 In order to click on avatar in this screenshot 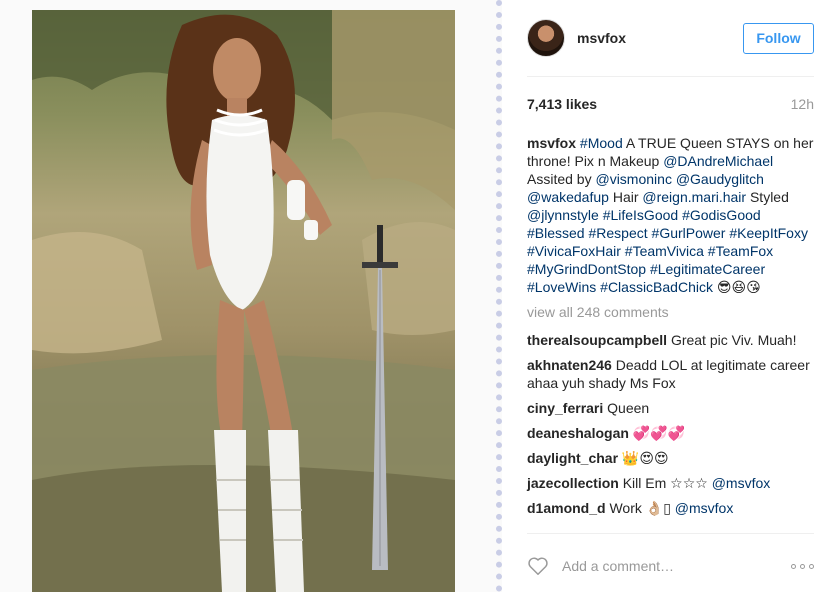, I will do `click(546, 38)`.